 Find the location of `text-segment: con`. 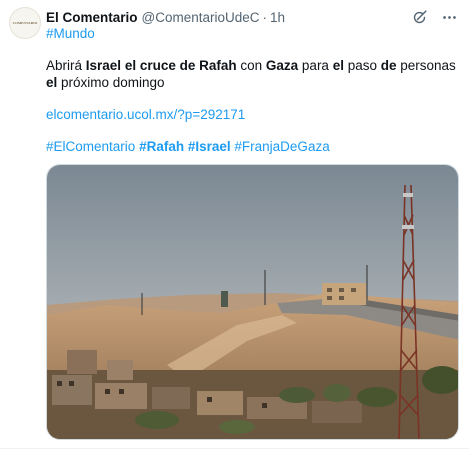

text-segment: con is located at coordinates (251, 65).